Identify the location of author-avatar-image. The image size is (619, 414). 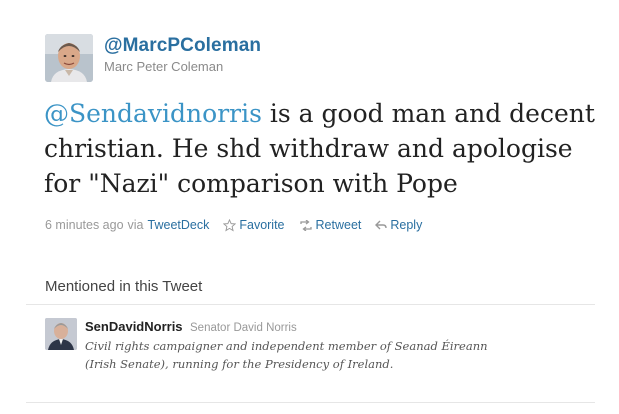
(69, 58).